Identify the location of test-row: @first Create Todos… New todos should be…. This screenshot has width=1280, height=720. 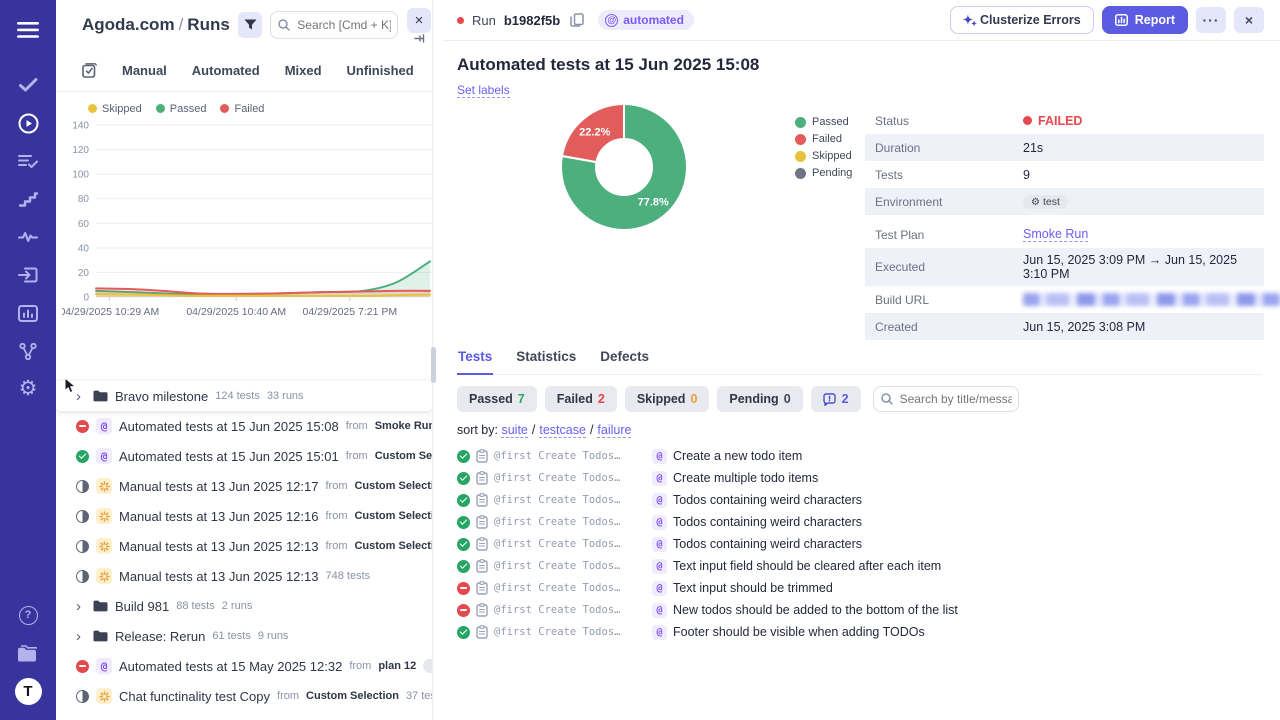
(859, 610).